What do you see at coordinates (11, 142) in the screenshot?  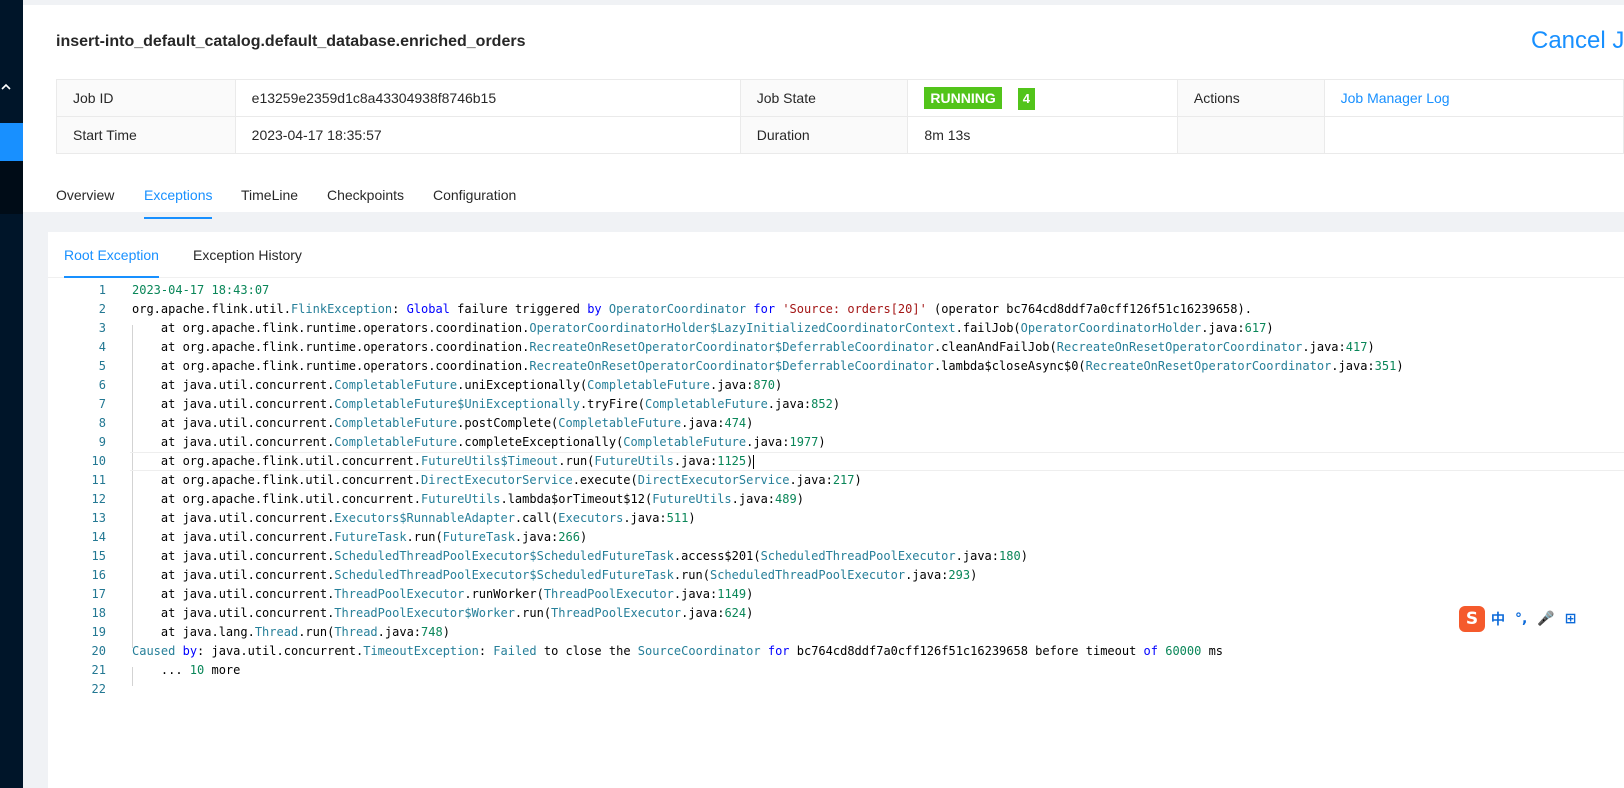 I see `sidebar-item-active` at bounding box center [11, 142].